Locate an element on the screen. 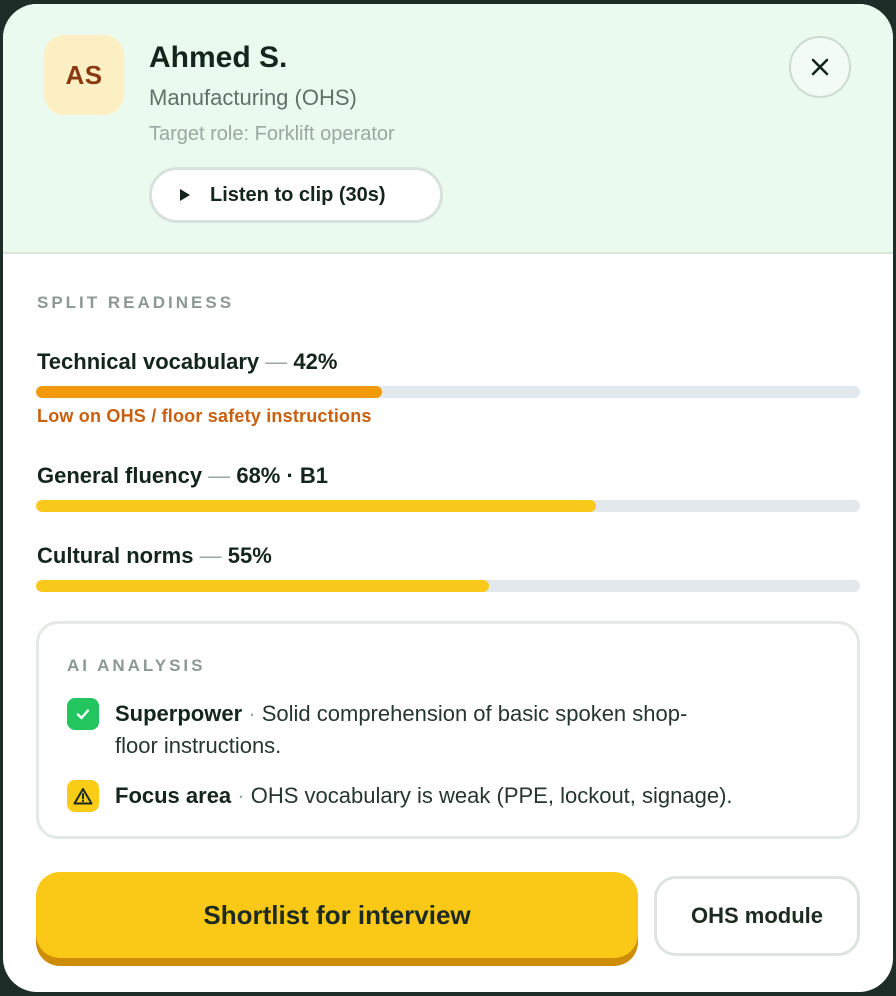 The width and height of the screenshot is (896, 996). technical-vocabulary-note: Low on OHS / floor safety instructions is located at coordinates (204, 416).